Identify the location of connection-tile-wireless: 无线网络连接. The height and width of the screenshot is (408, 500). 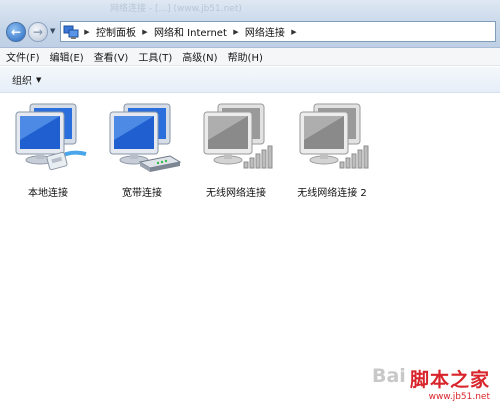
(236, 149).